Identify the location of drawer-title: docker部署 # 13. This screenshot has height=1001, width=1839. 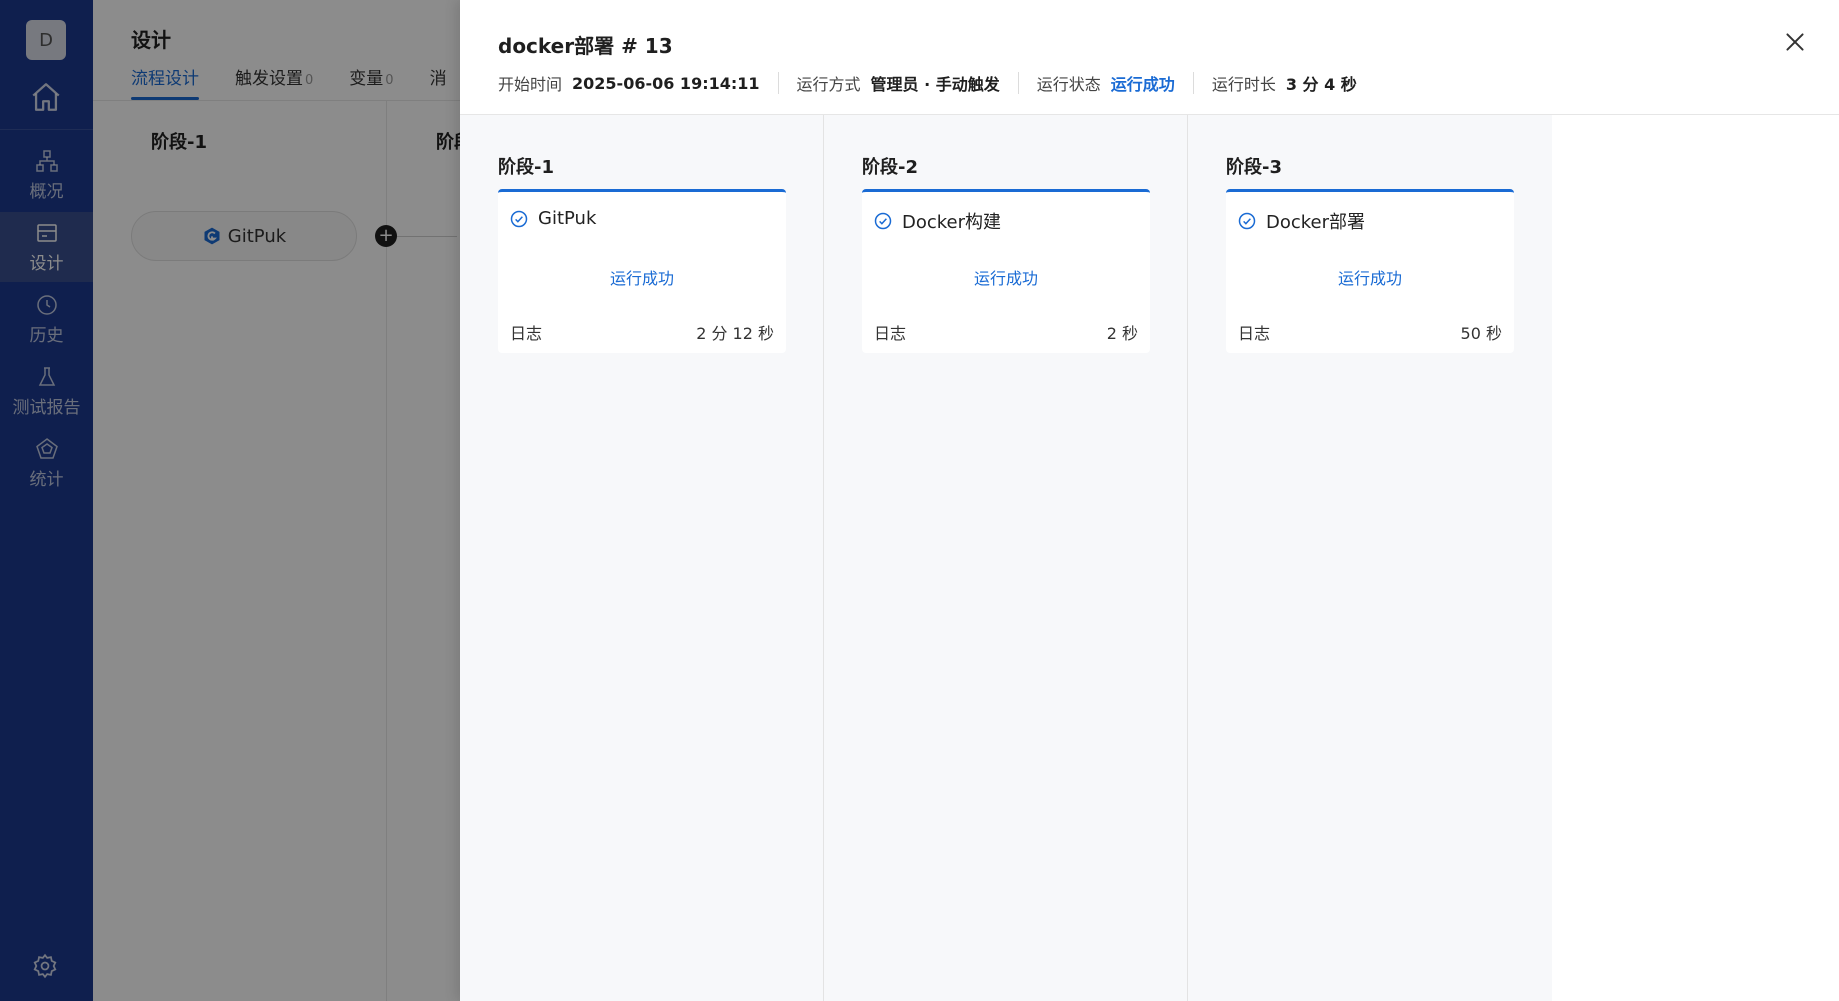
(585, 46).